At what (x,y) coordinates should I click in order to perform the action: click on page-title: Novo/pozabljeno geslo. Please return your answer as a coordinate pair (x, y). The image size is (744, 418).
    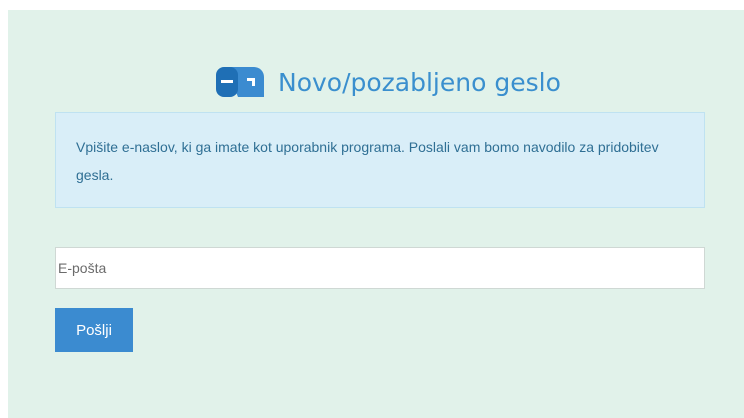
    Looking at the image, I should click on (419, 82).